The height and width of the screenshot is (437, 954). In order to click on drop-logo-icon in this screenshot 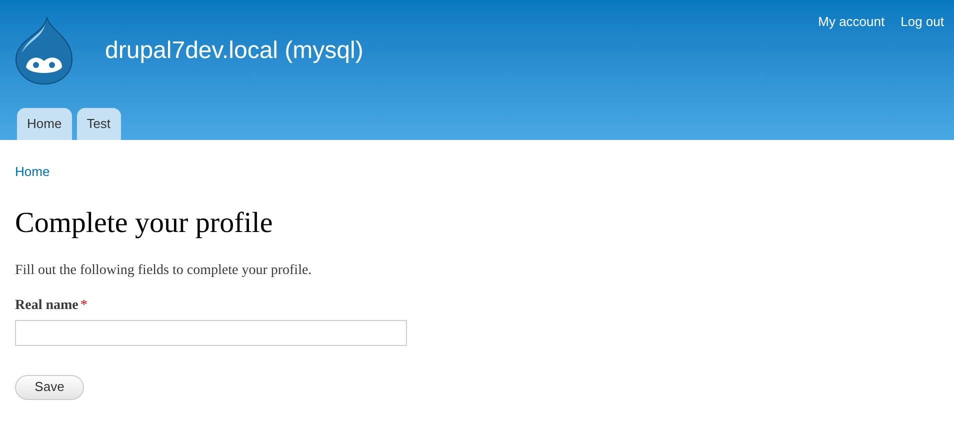, I will do `click(44, 50)`.